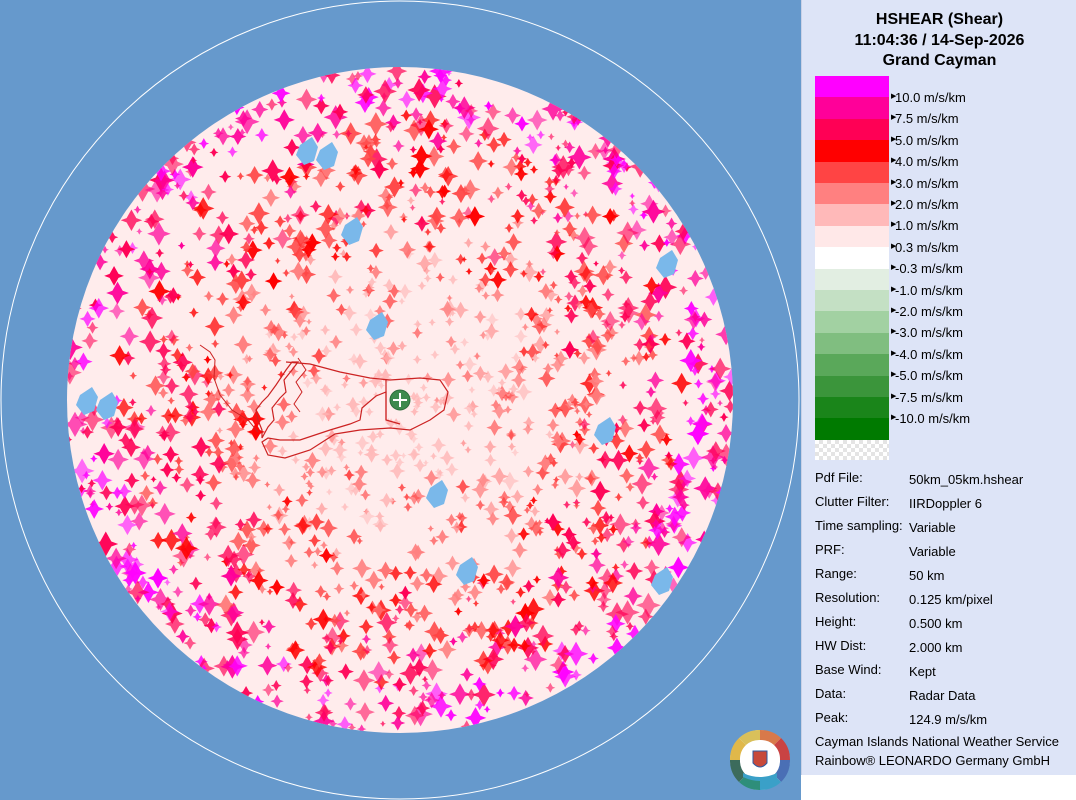  What do you see at coordinates (927, 575) in the screenshot?
I see `parameter-value: 50 km` at bounding box center [927, 575].